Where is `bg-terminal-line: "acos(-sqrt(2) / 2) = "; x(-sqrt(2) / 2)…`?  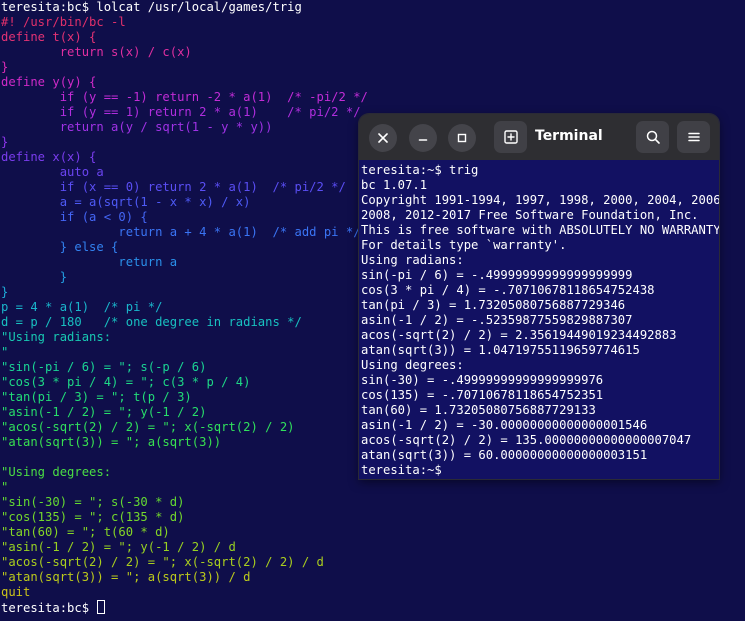 bg-terminal-line: "acos(-sqrt(2) / 2) = "; x(-sqrt(2) / 2)… is located at coordinates (162, 562).